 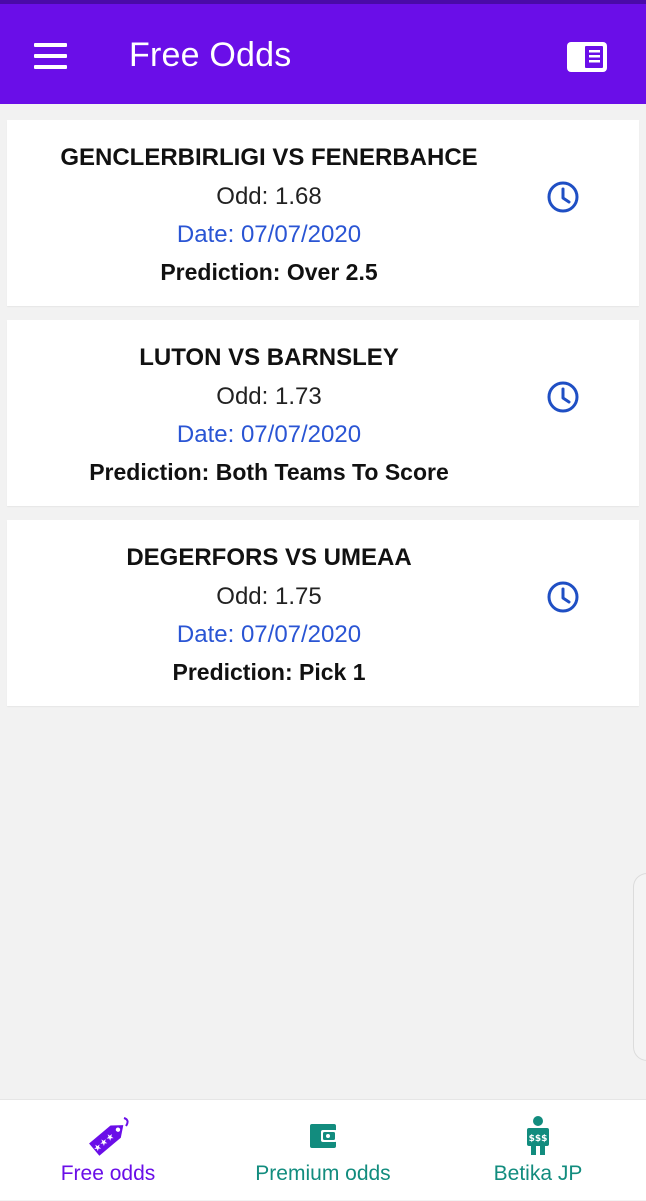 I want to click on reader-mode-icon, so click(x=587, y=57).